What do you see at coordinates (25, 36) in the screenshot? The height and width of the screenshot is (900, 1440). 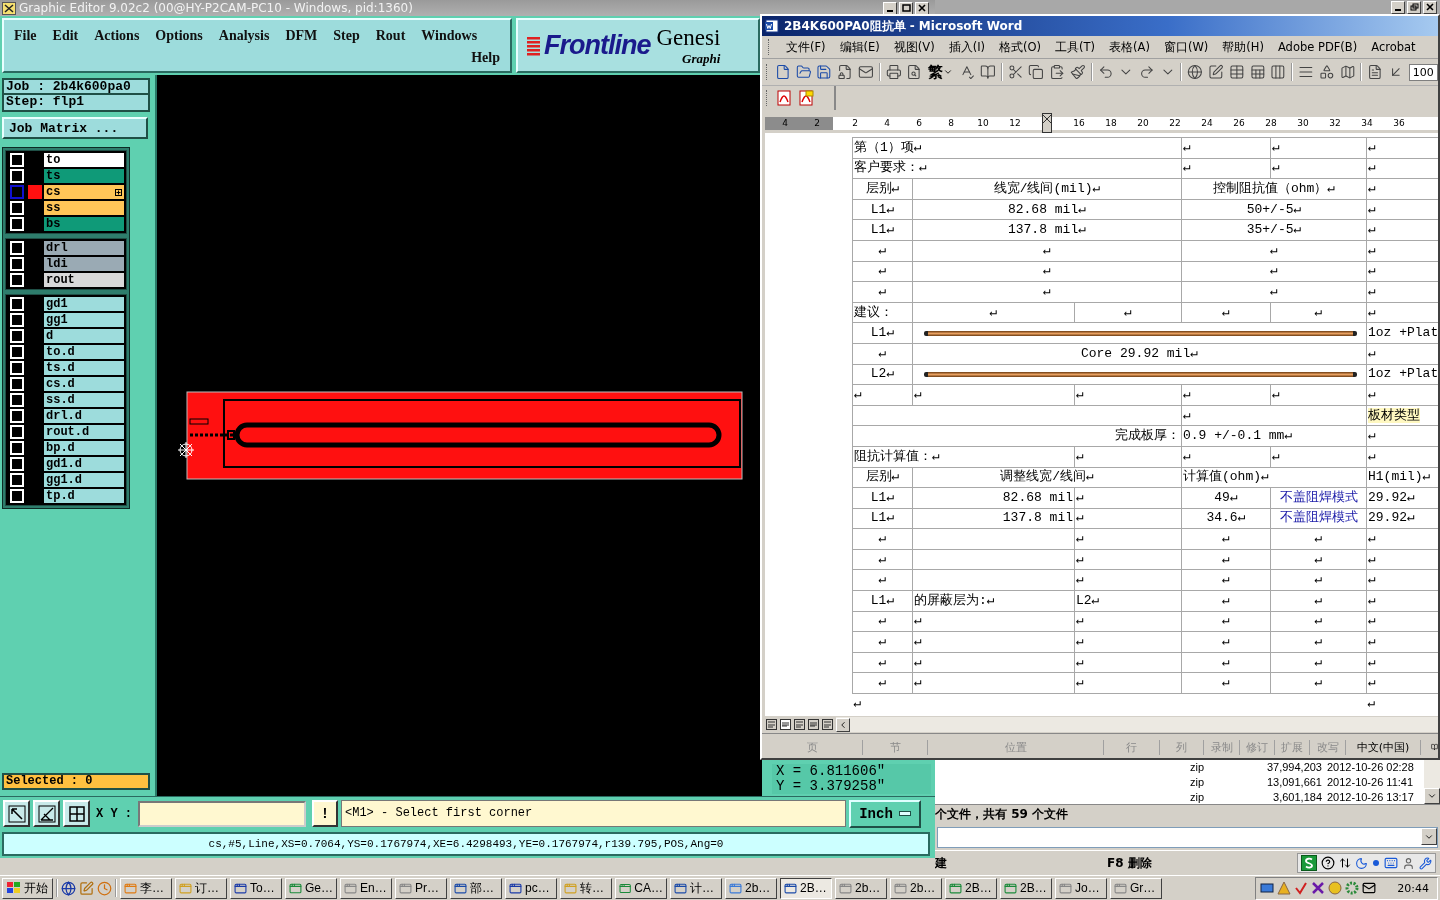 I see `menu-item: File` at bounding box center [25, 36].